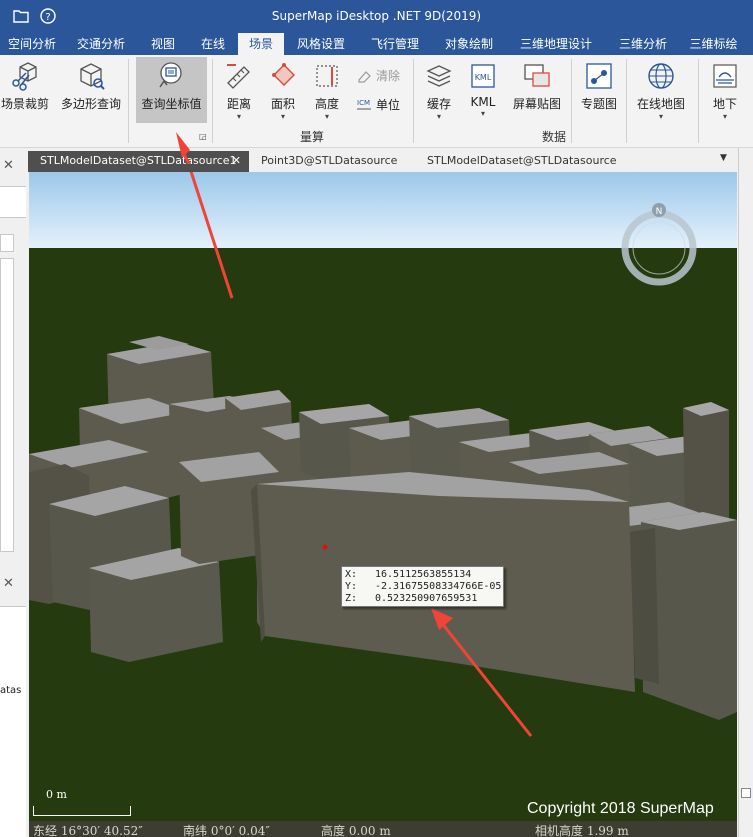 This screenshot has width=753, height=837. What do you see at coordinates (469, 44) in the screenshot?
I see `tab-object-drawing: 对象绘制` at bounding box center [469, 44].